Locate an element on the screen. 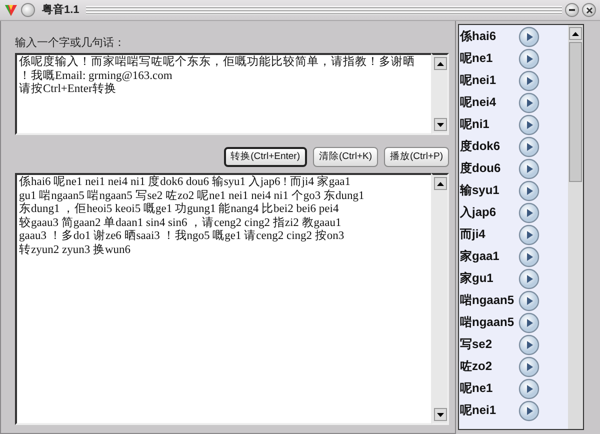 Image resolution: width=600 pixels, height=434 pixels. close-icon is located at coordinates (589, 10).